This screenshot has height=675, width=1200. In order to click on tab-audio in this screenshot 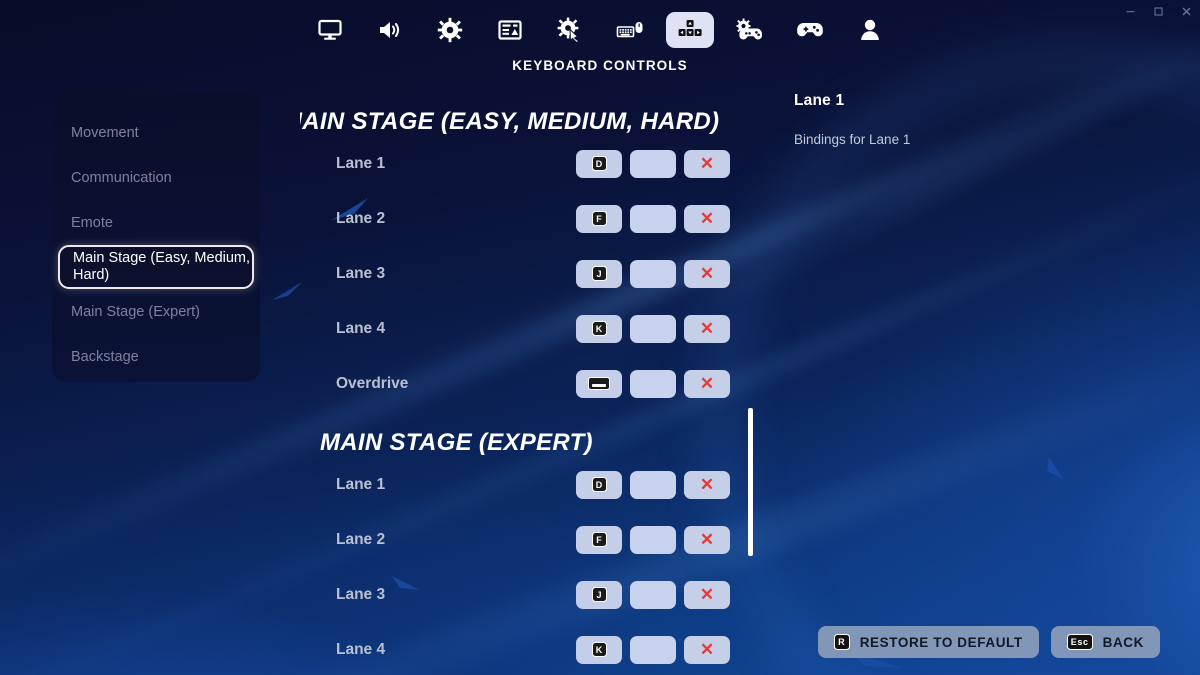, I will do `click(390, 30)`.